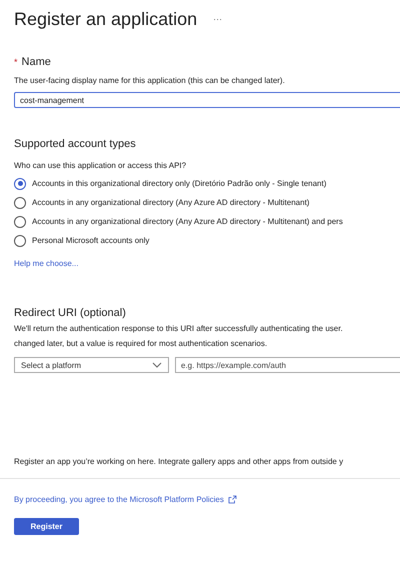 The height and width of the screenshot is (575, 400). What do you see at coordinates (157, 365) in the screenshot?
I see `chevron-down-icon` at bounding box center [157, 365].